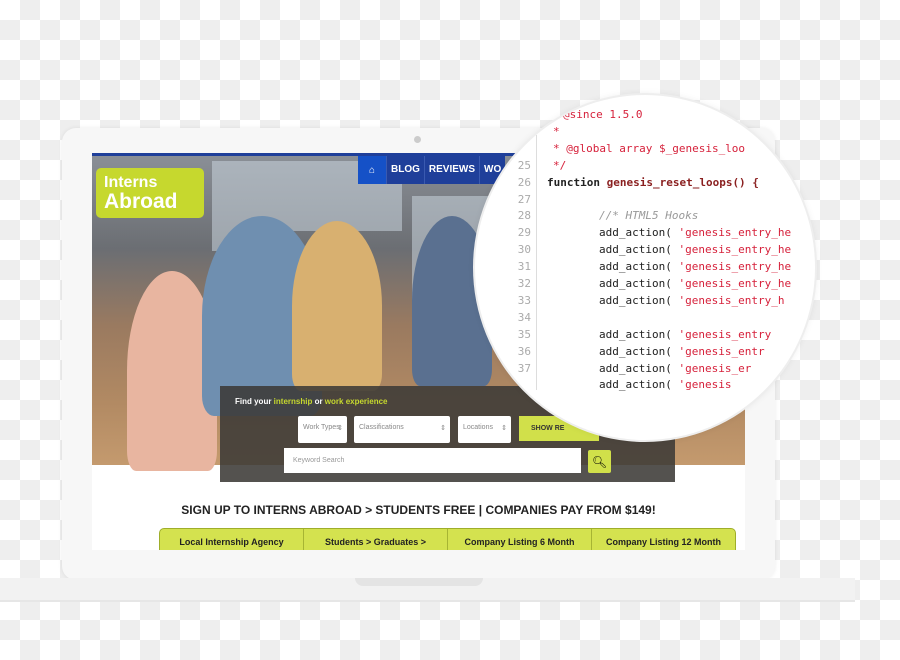 Image resolution: width=900 pixels, height=660 pixels. What do you see at coordinates (322, 429) in the screenshot?
I see `work-types-select: Work Types` at bounding box center [322, 429].